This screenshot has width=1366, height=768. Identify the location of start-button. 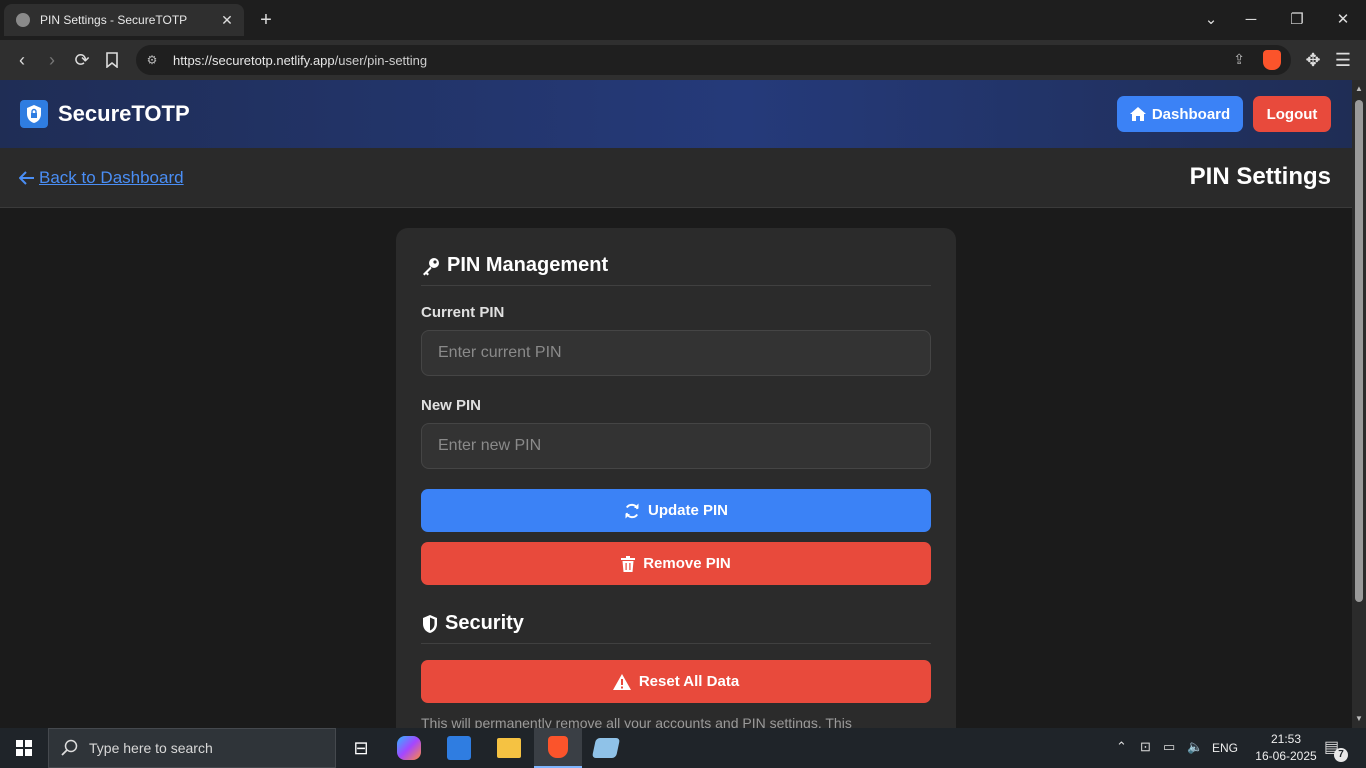
(24, 748).